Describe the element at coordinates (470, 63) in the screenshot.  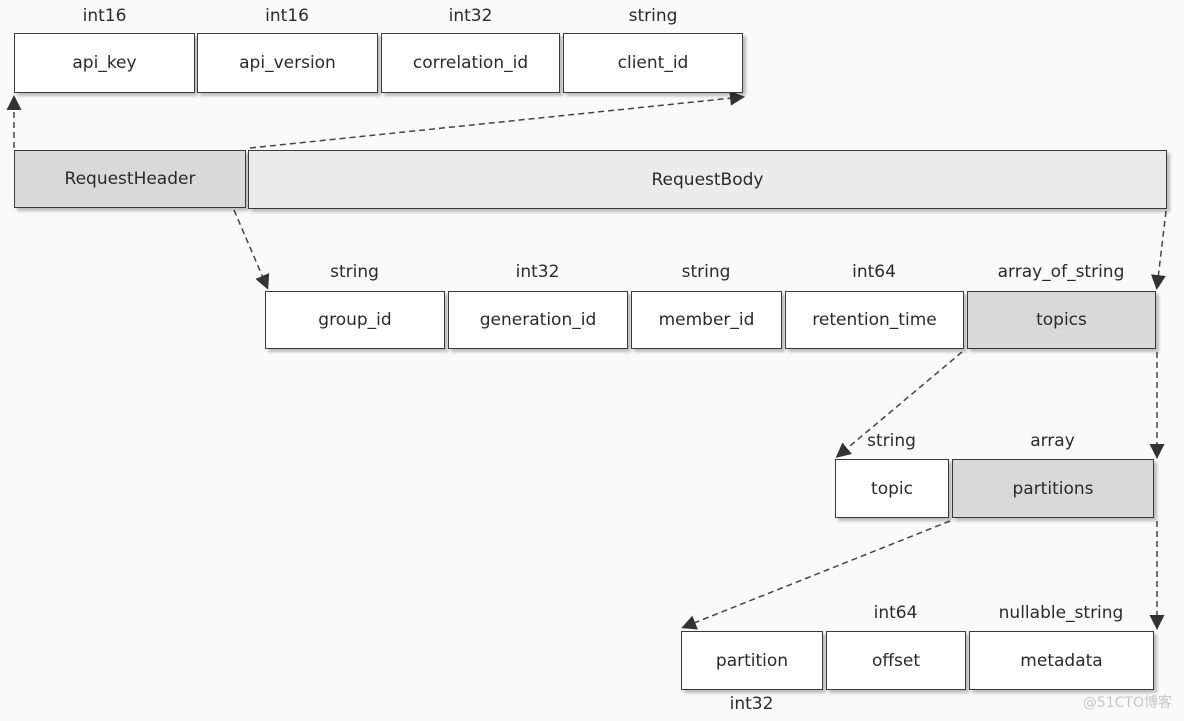
I see `field-correlation-id: correlation_id` at that location.